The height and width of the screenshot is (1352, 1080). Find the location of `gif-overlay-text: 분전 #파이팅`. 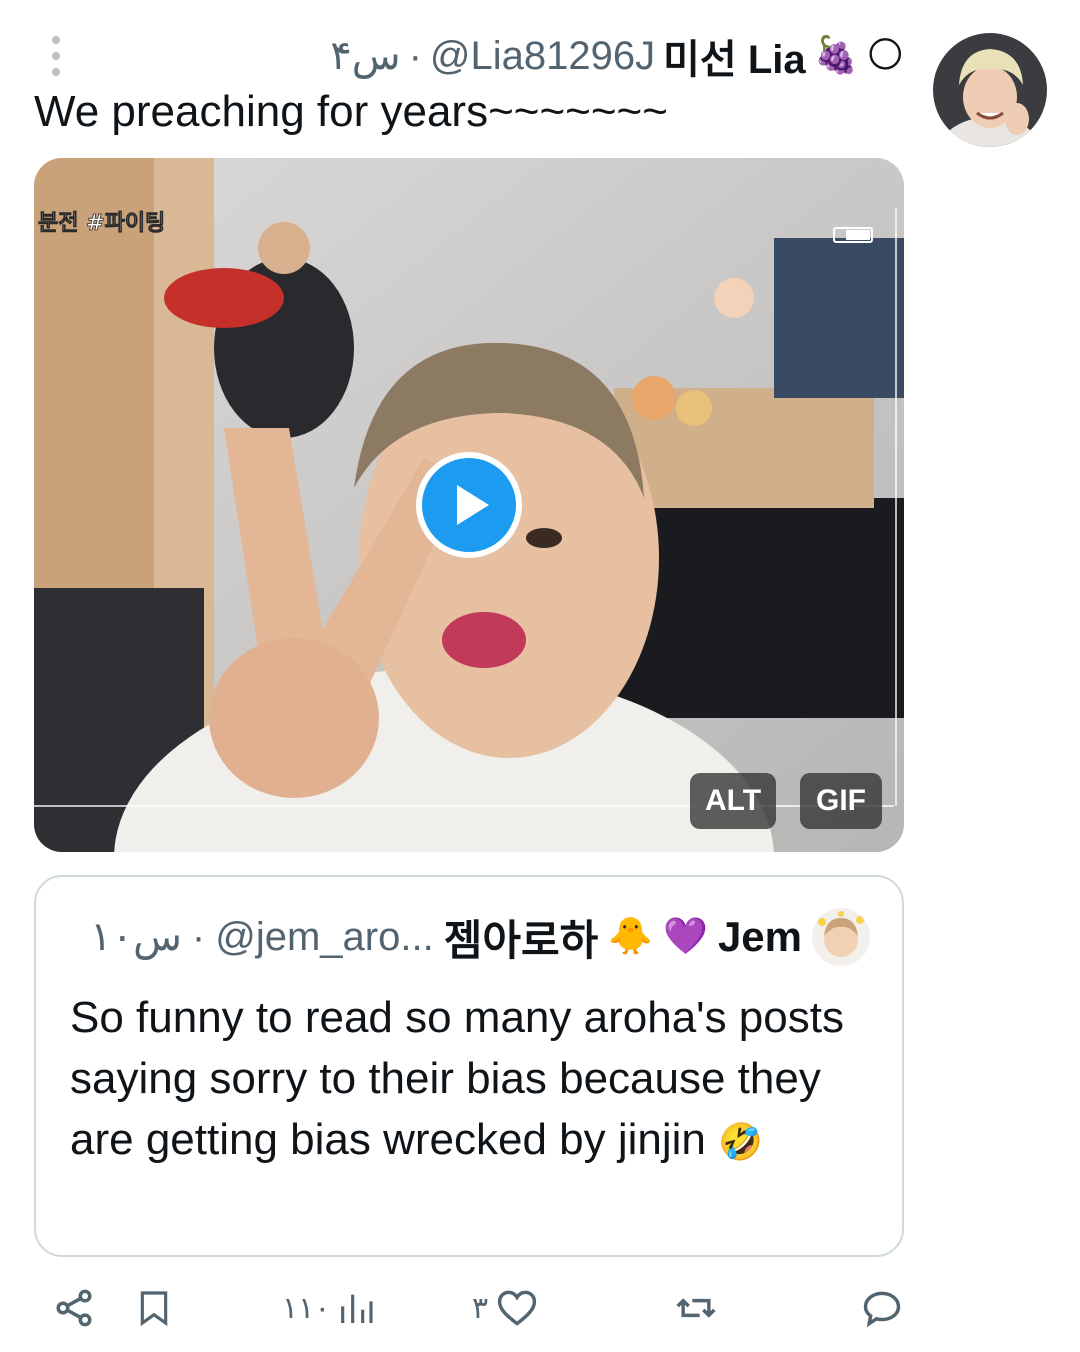

gif-overlay-text: 분전 #파이팅 is located at coordinates (101, 223).